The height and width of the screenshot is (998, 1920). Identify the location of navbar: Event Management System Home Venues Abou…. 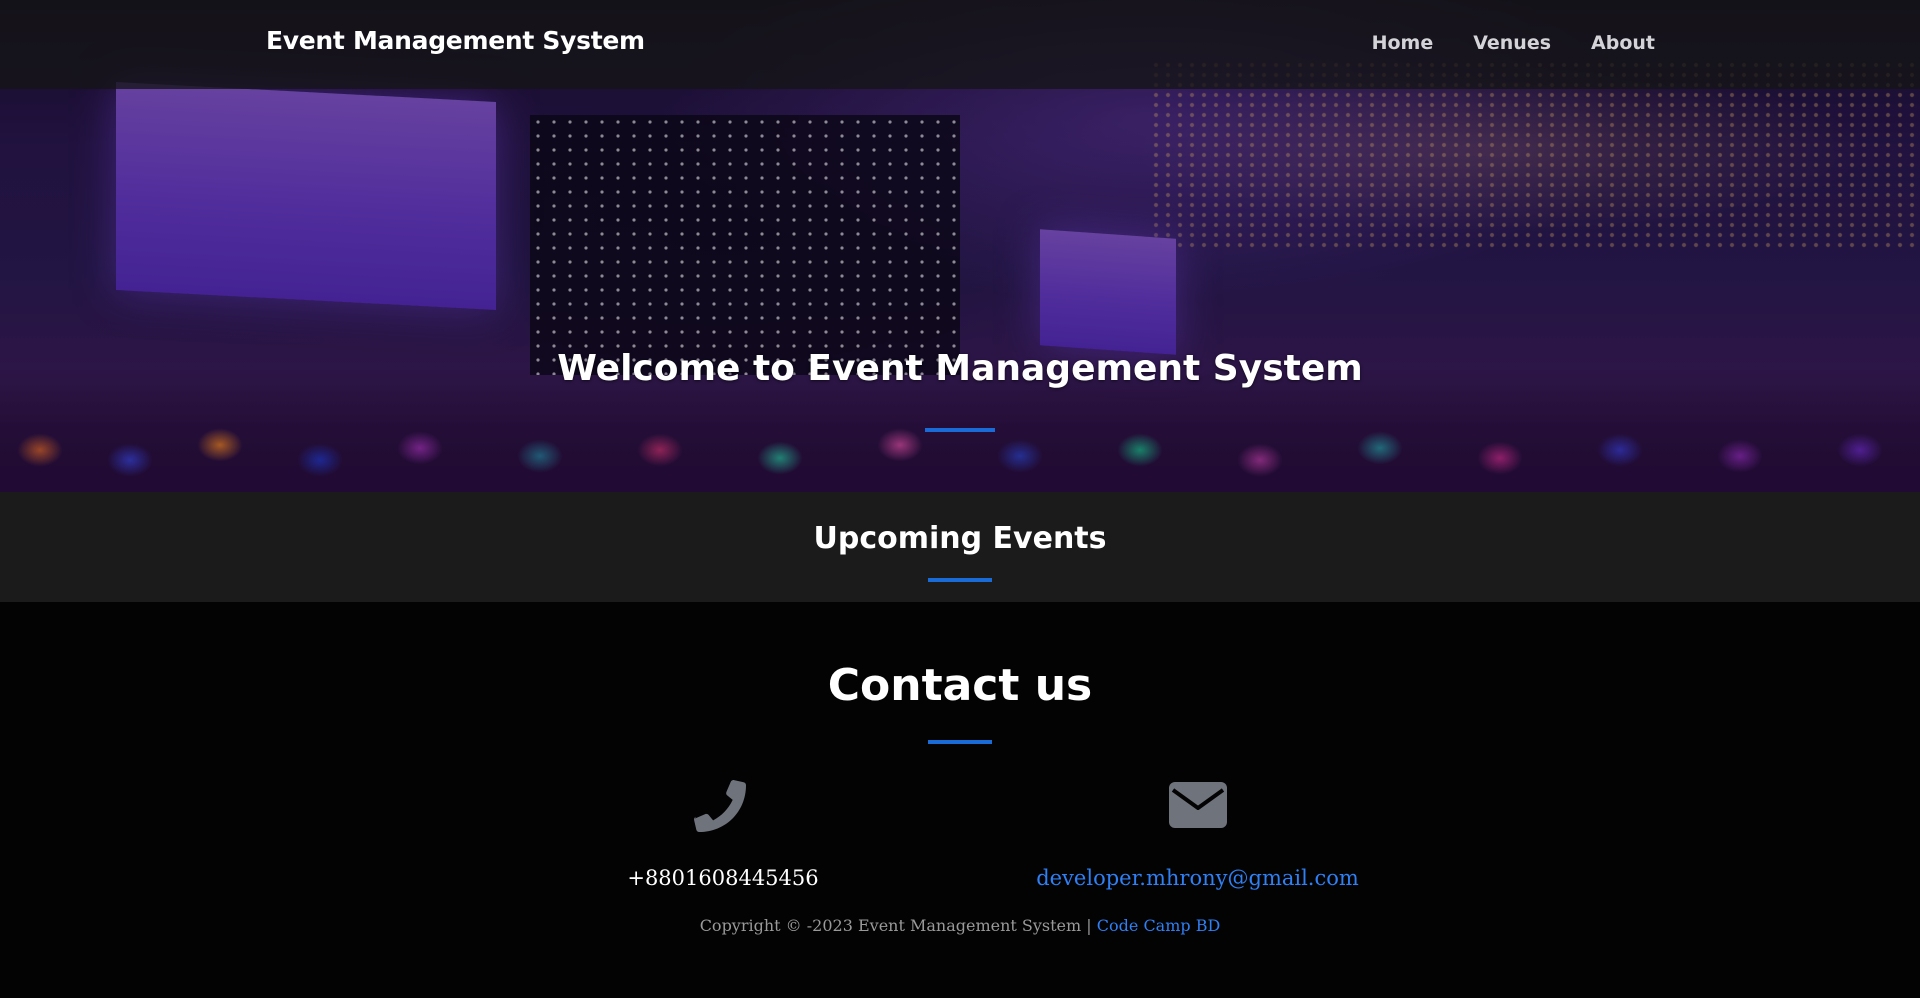
(960, 44).